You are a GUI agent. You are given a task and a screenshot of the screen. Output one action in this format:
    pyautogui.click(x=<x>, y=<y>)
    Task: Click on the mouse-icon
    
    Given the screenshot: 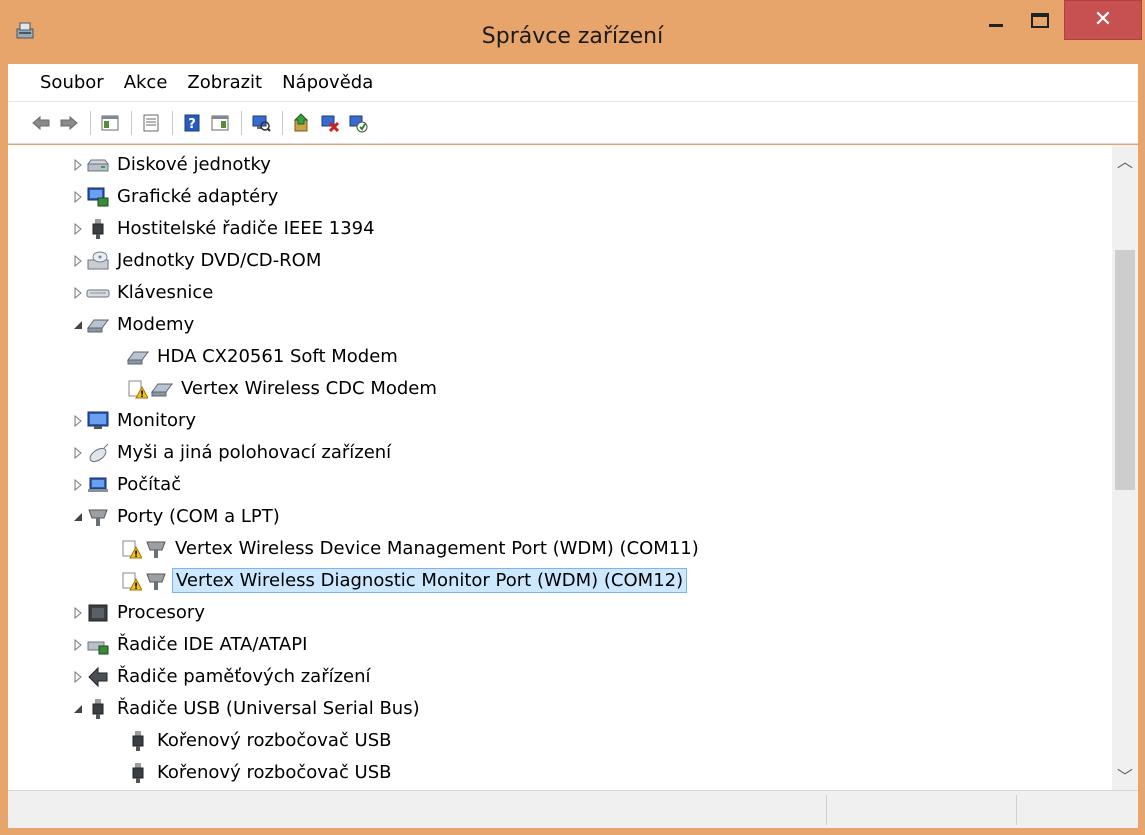 What is the action you would take?
    pyautogui.click(x=98, y=453)
    